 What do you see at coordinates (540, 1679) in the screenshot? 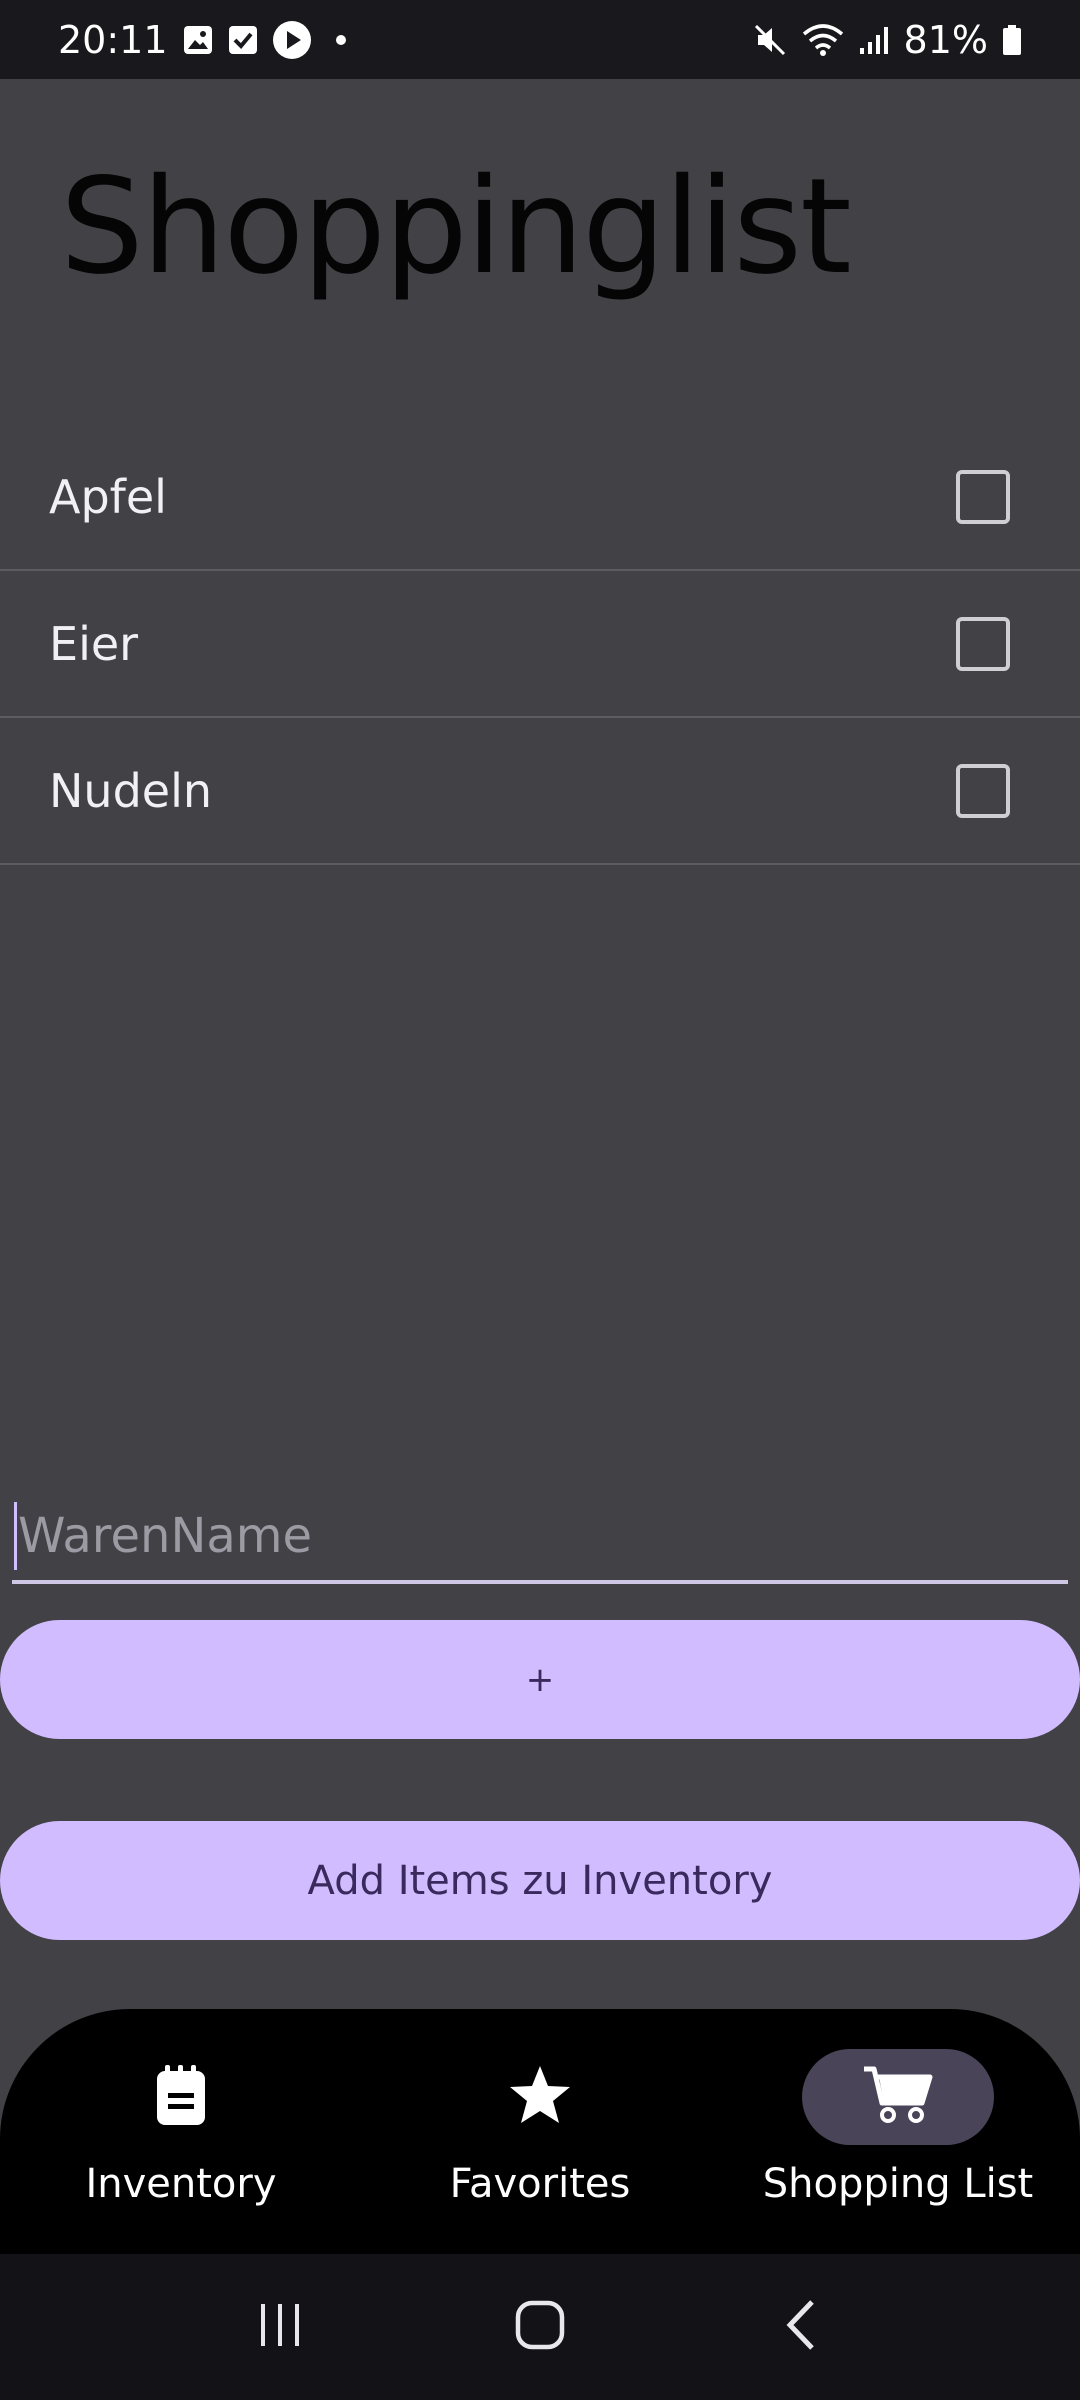
I see `add-item-button: +` at bounding box center [540, 1679].